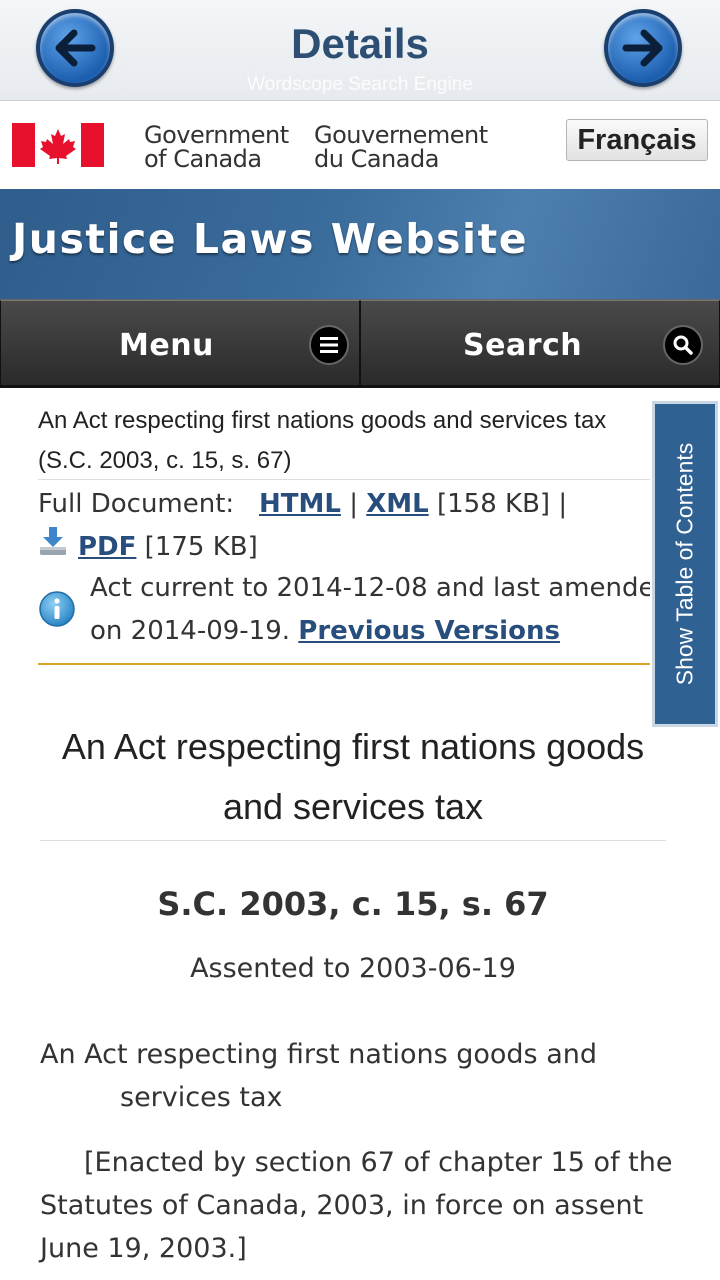 The image size is (720, 1280). Describe the element at coordinates (353, 968) in the screenshot. I see `assent-date: Assented to 2003-06-19` at that location.